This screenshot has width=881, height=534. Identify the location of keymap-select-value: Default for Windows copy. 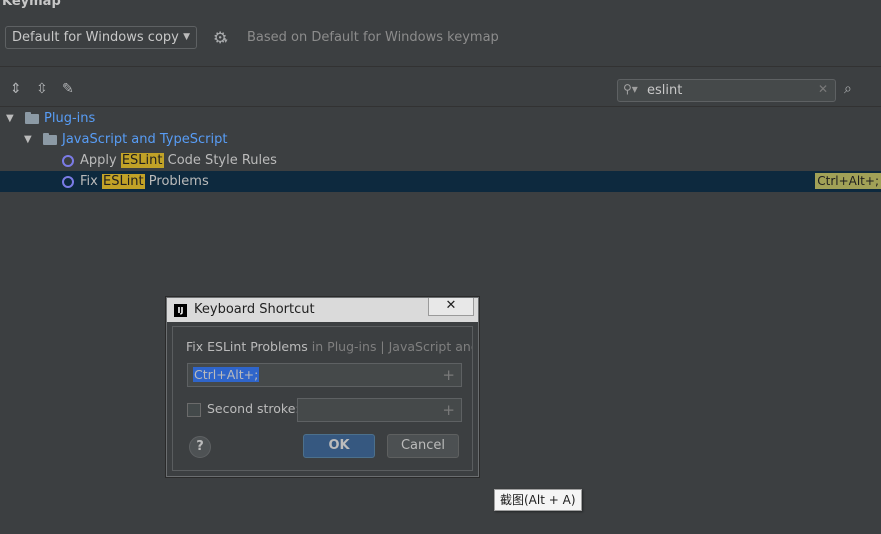
(95, 37).